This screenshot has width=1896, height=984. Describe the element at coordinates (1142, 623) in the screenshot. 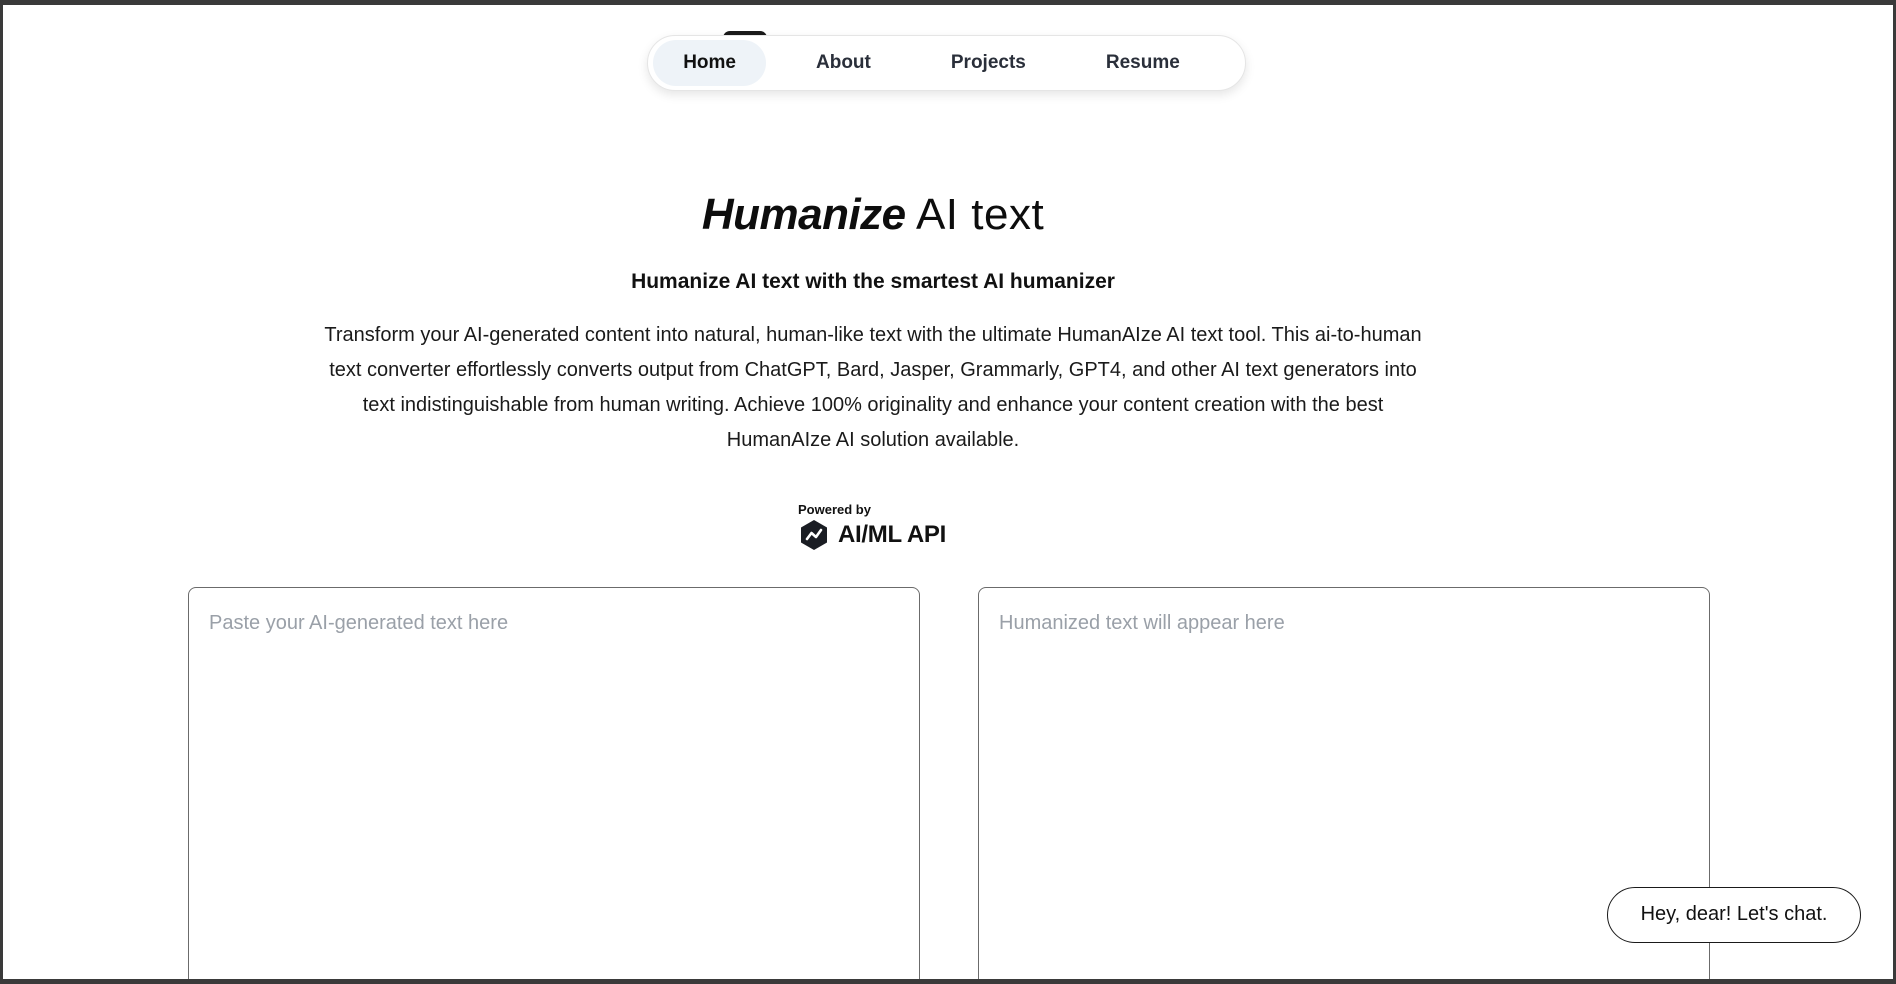

I see `humanized-text-output-placeholder: Humanized text will appear here` at that location.